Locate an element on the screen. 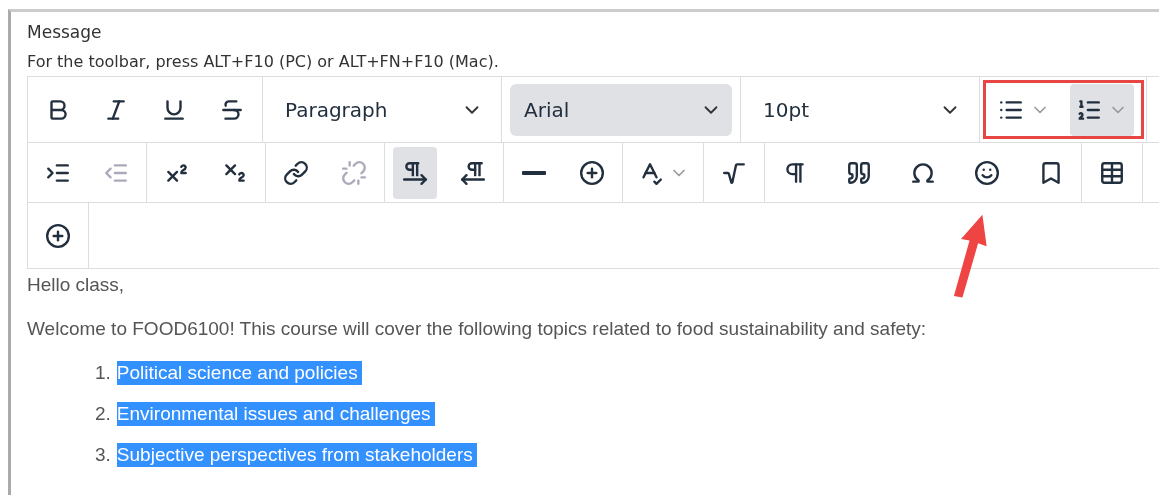 The height and width of the screenshot is (495, 1159). numbered-list-button is located at coordinates (1102, 109).